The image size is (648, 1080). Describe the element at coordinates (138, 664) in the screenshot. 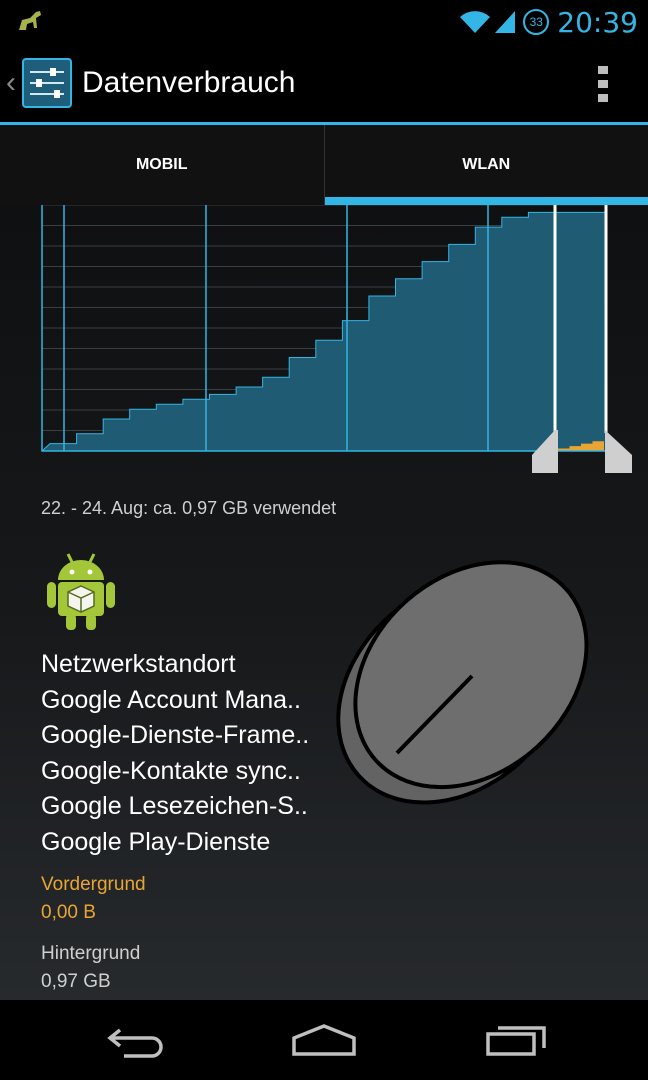

I see `list-item: Netzwerkstandort` at that location.